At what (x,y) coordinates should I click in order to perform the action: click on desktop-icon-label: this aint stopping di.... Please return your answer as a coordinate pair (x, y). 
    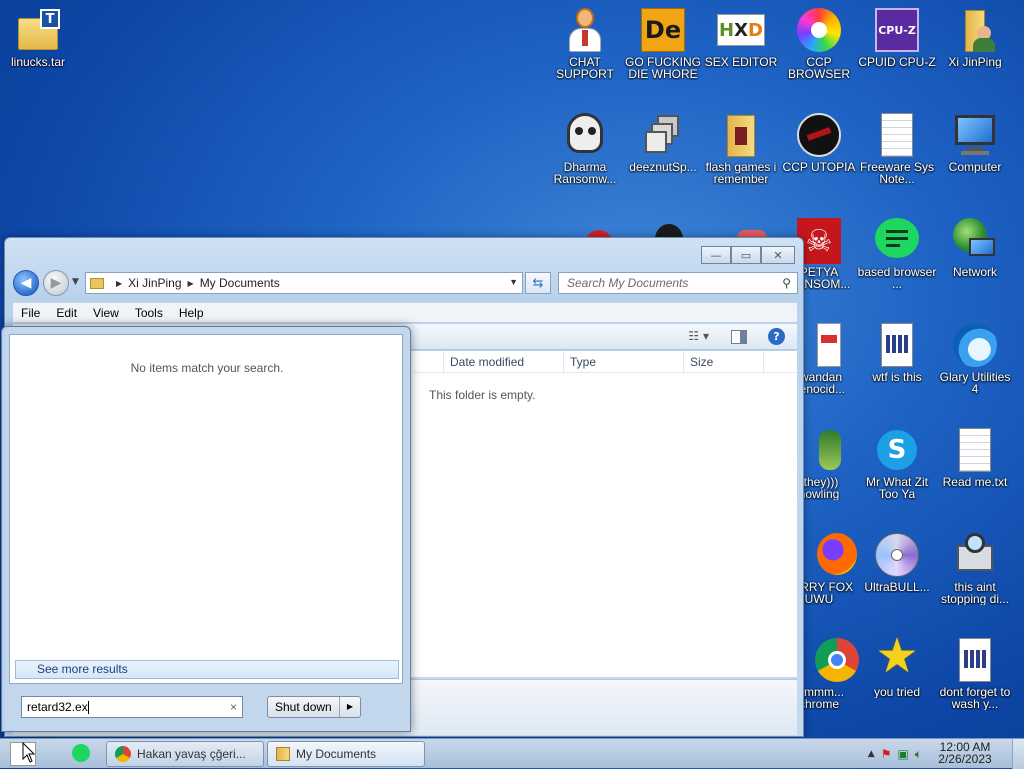
    Looking at the image, I should click on (975, 593).